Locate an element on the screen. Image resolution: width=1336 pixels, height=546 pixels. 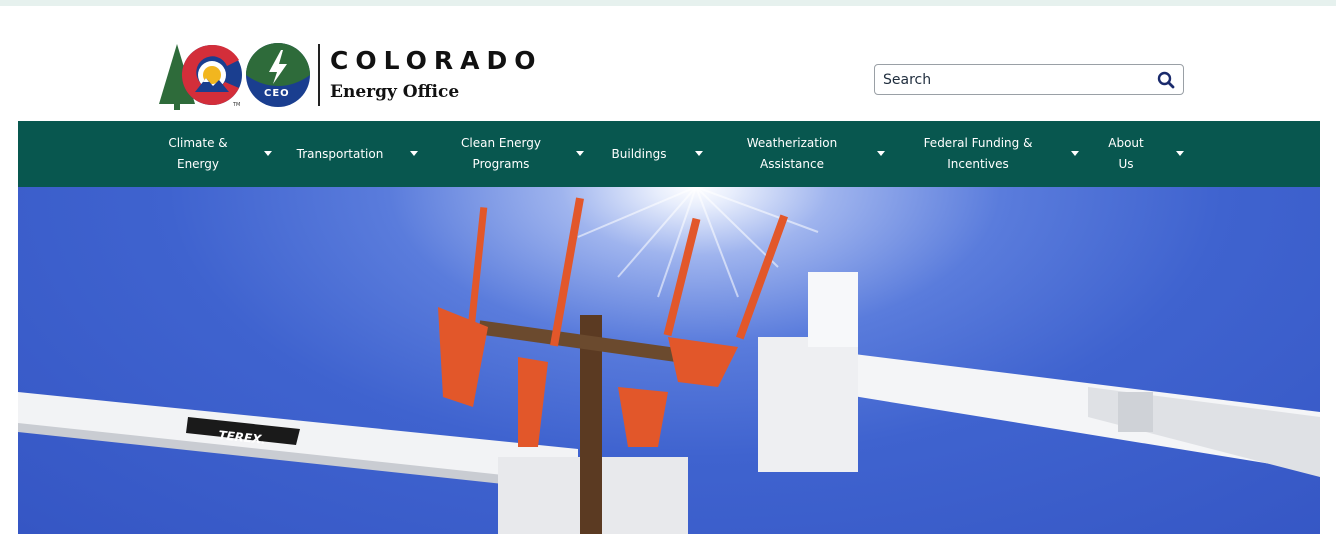
nav-item-clean-energy-programs: Clean Energy Programs is located at coordinates (520, 154).